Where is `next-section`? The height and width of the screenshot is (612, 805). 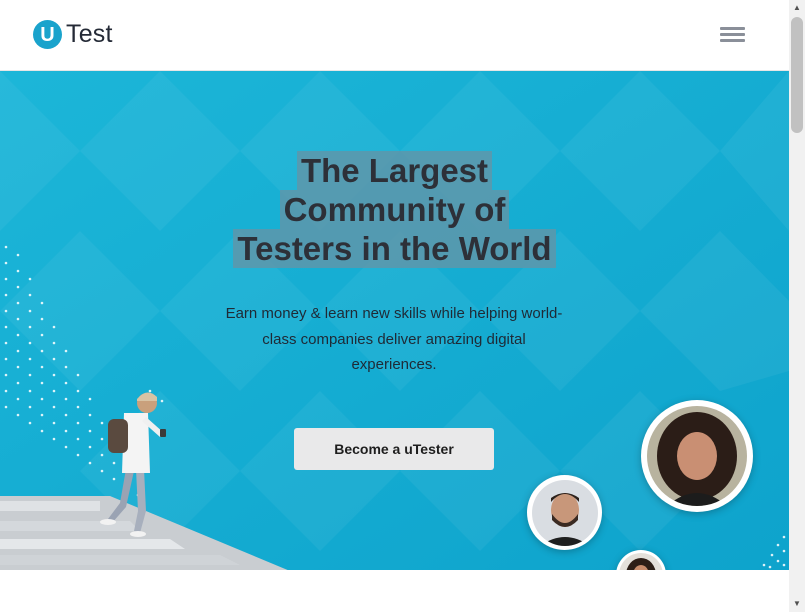 next-section is located at coordinates (394, 591).